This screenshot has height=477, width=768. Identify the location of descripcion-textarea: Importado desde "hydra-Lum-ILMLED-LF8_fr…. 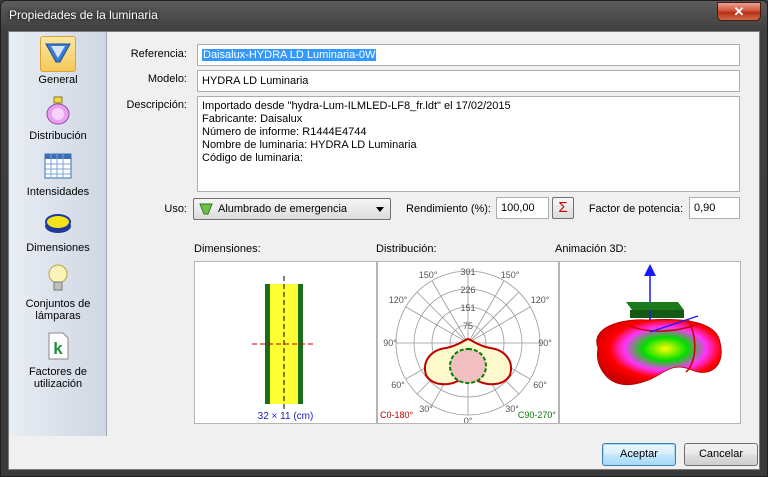
(468, 144).